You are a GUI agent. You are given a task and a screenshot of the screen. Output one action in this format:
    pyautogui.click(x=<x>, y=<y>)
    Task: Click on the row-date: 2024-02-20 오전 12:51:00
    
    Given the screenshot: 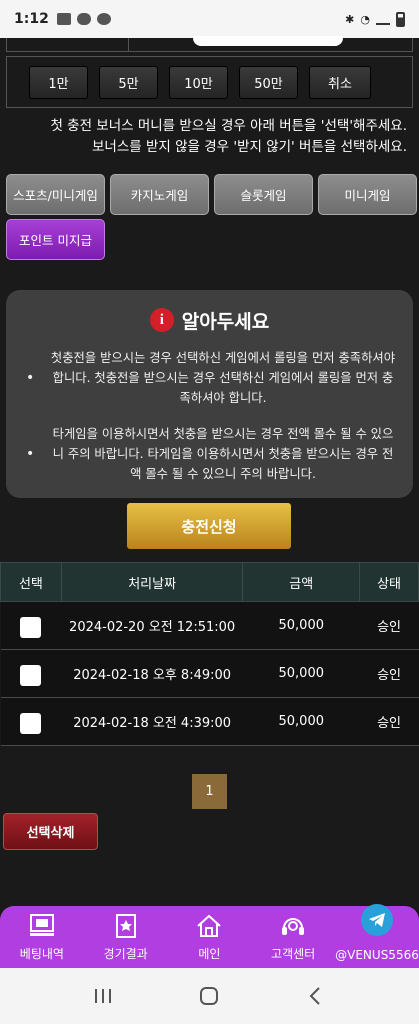 What is the action you would take?
    pyautogui.click(x=152, y=625)
    